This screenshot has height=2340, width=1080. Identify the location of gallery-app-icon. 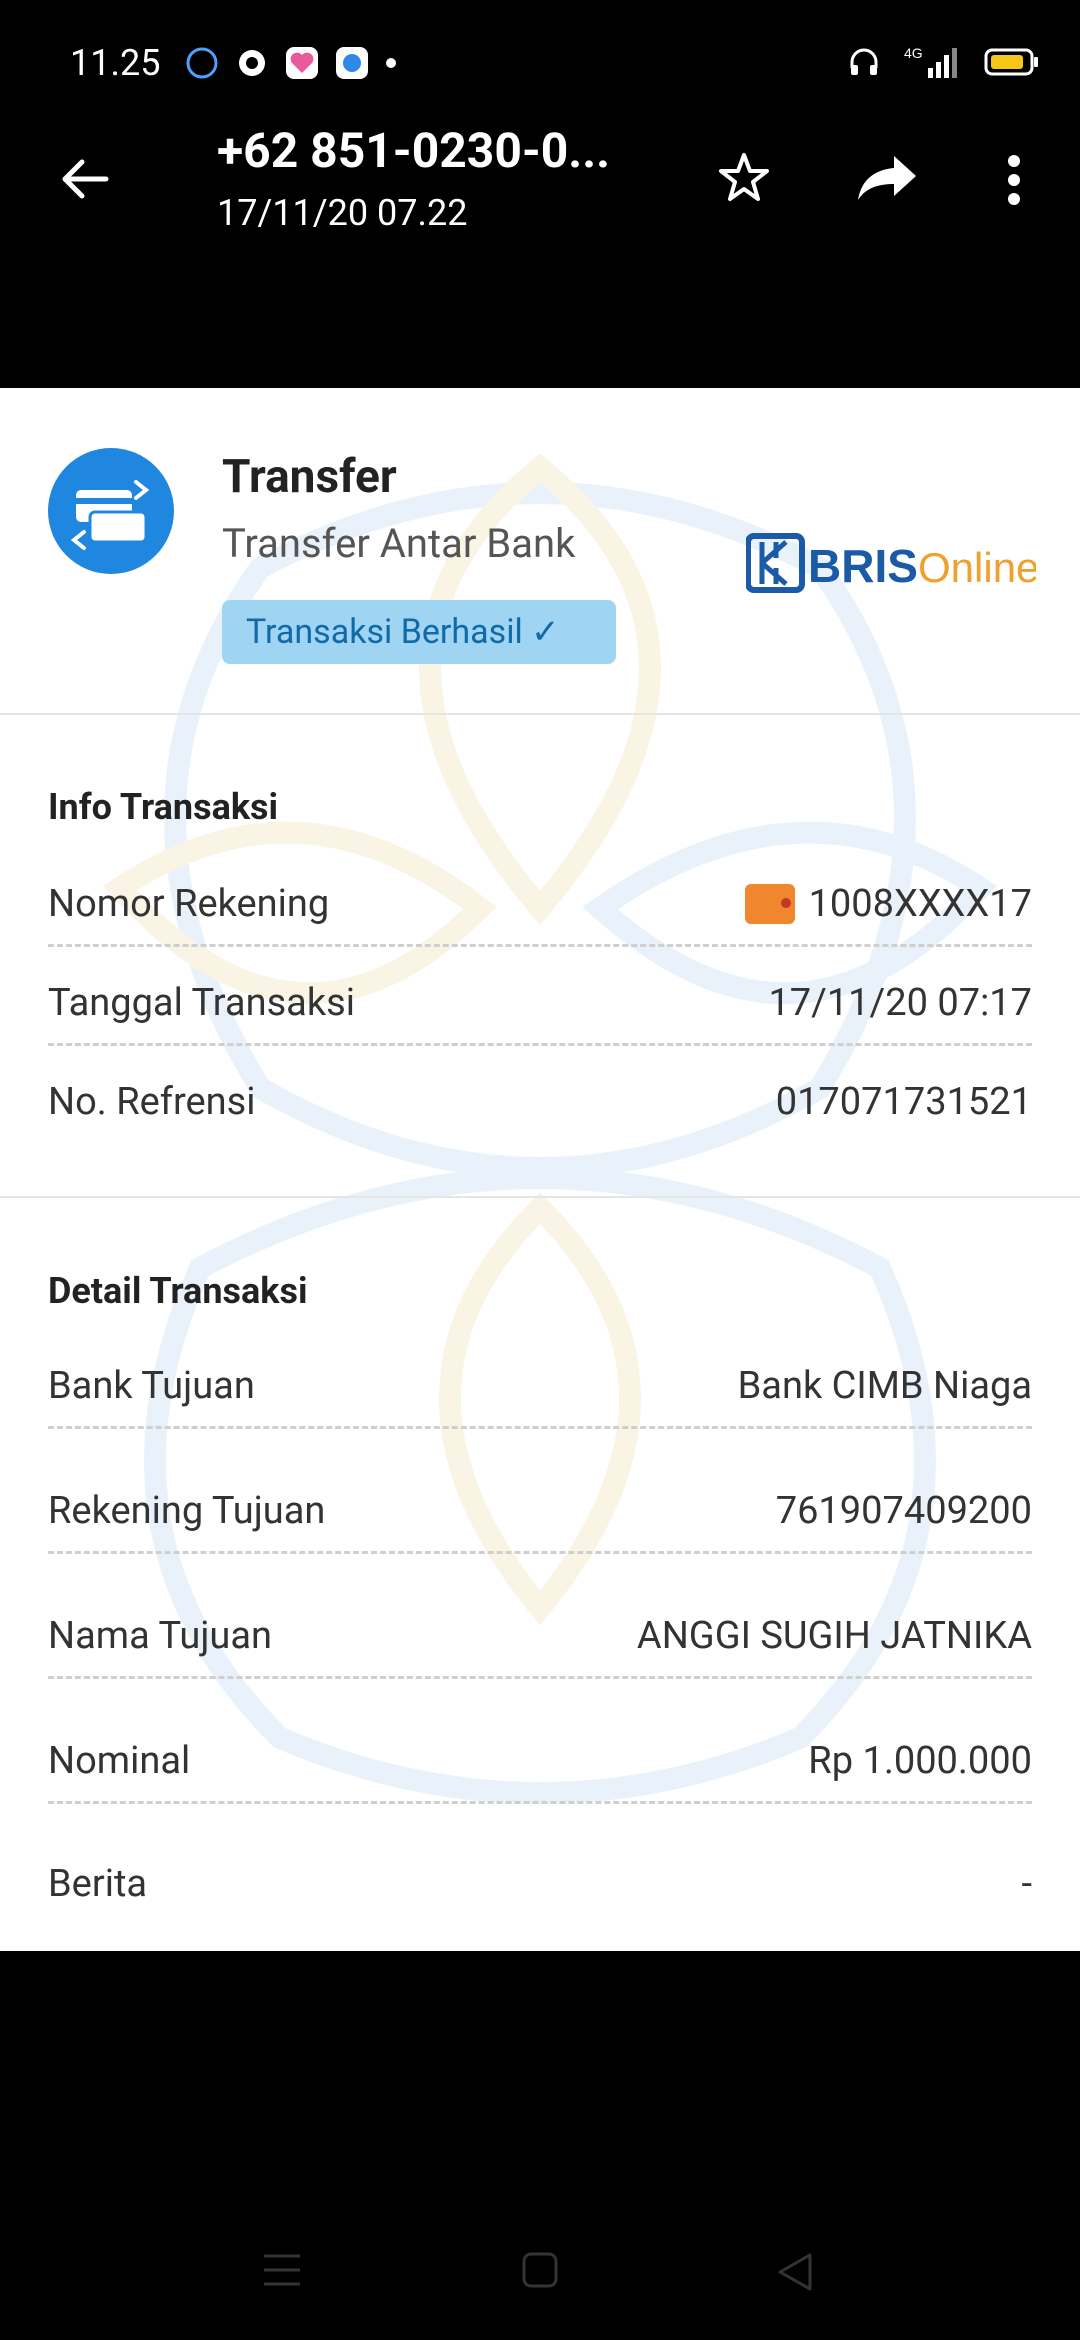
(302, 63).